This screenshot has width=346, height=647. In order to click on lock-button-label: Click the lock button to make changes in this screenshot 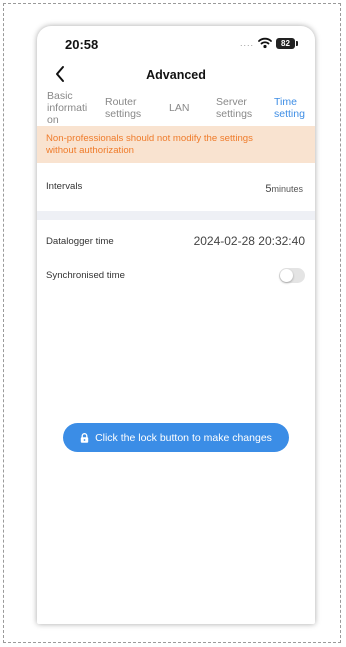, I will do `click(183, 437)`.